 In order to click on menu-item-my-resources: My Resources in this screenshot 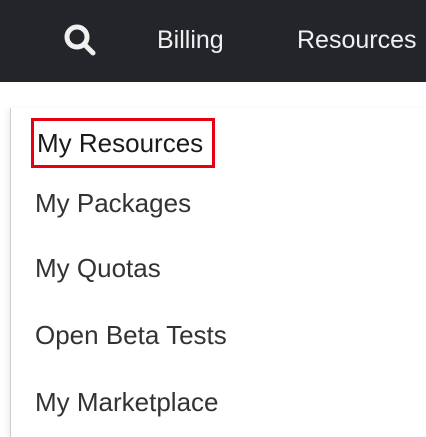, I will do `click(123, 143)`.